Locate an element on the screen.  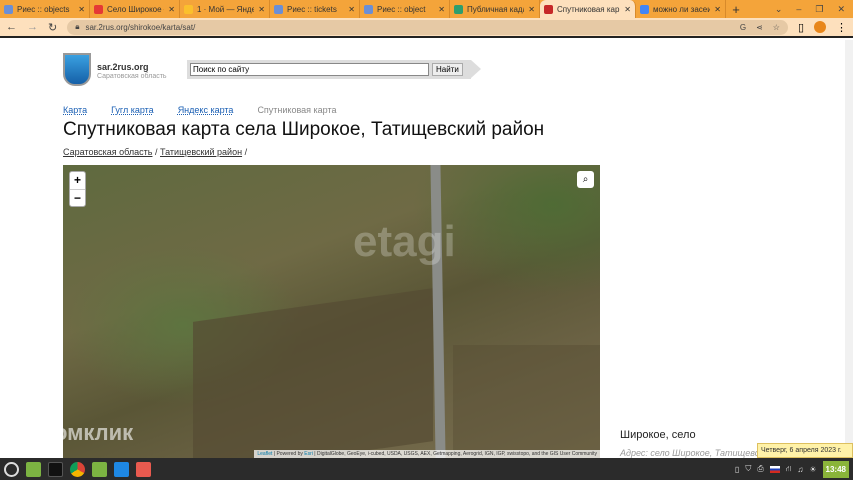
reload-icon: ↻ is located at coordinates (52, 27).